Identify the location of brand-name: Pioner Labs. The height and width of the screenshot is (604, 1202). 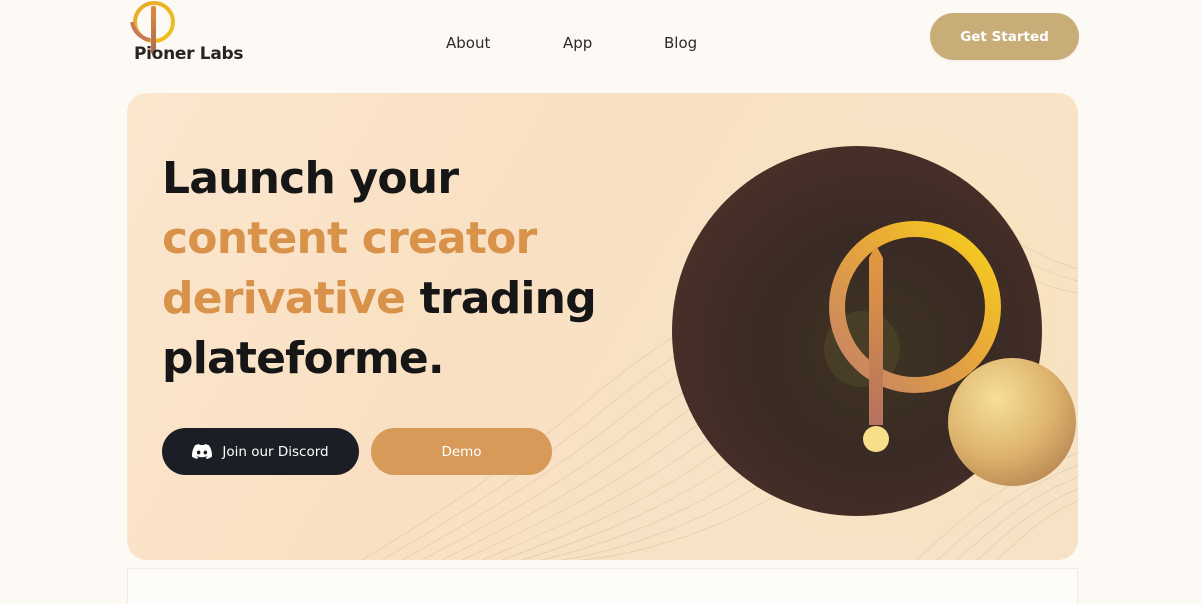
(189, 54).